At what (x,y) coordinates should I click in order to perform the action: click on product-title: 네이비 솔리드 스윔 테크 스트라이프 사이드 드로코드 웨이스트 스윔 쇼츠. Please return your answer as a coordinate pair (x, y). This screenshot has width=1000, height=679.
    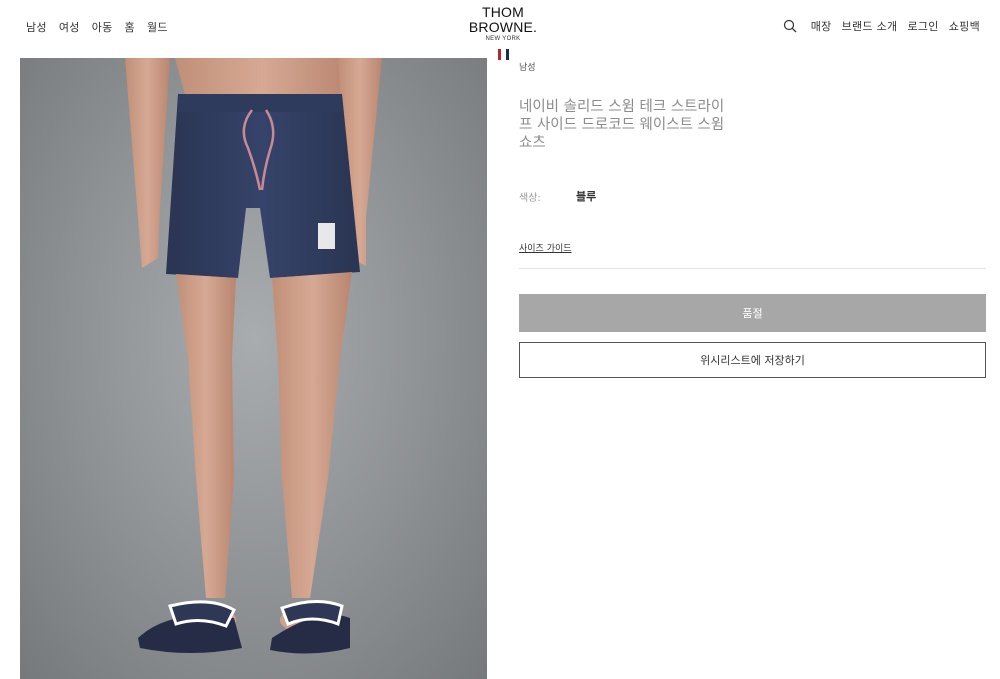
    Looking at the image, I should click on (622, 125).